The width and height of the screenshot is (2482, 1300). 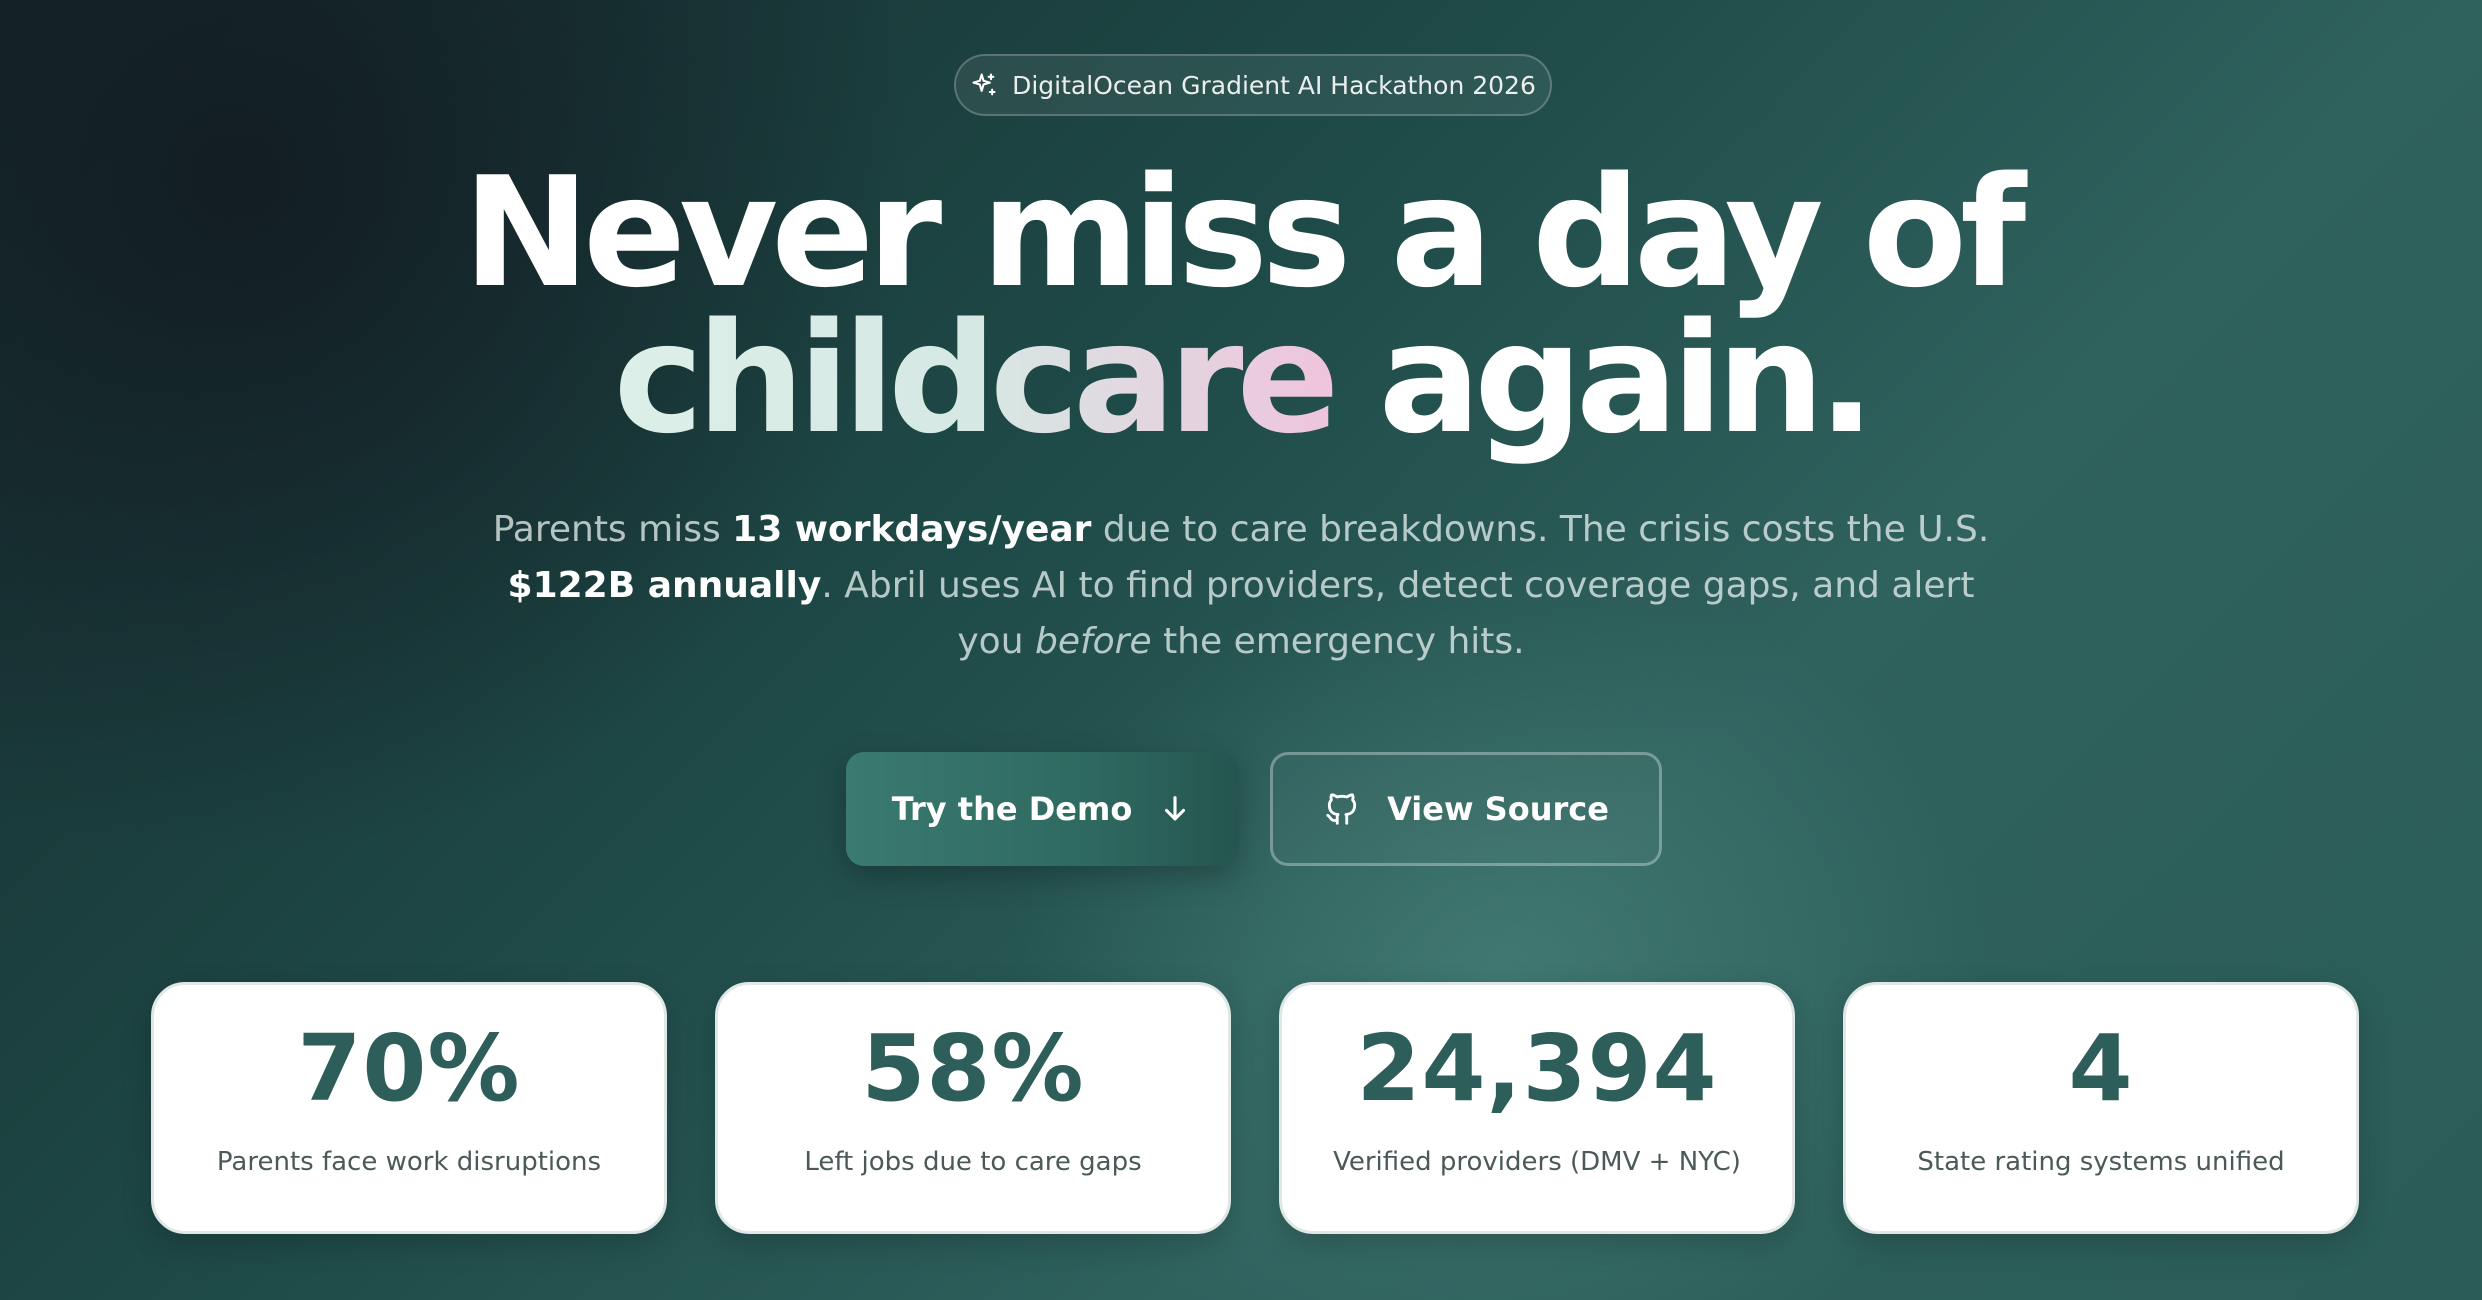 I want to click on desc-emphasis: before, so click(x=1093, y=641).